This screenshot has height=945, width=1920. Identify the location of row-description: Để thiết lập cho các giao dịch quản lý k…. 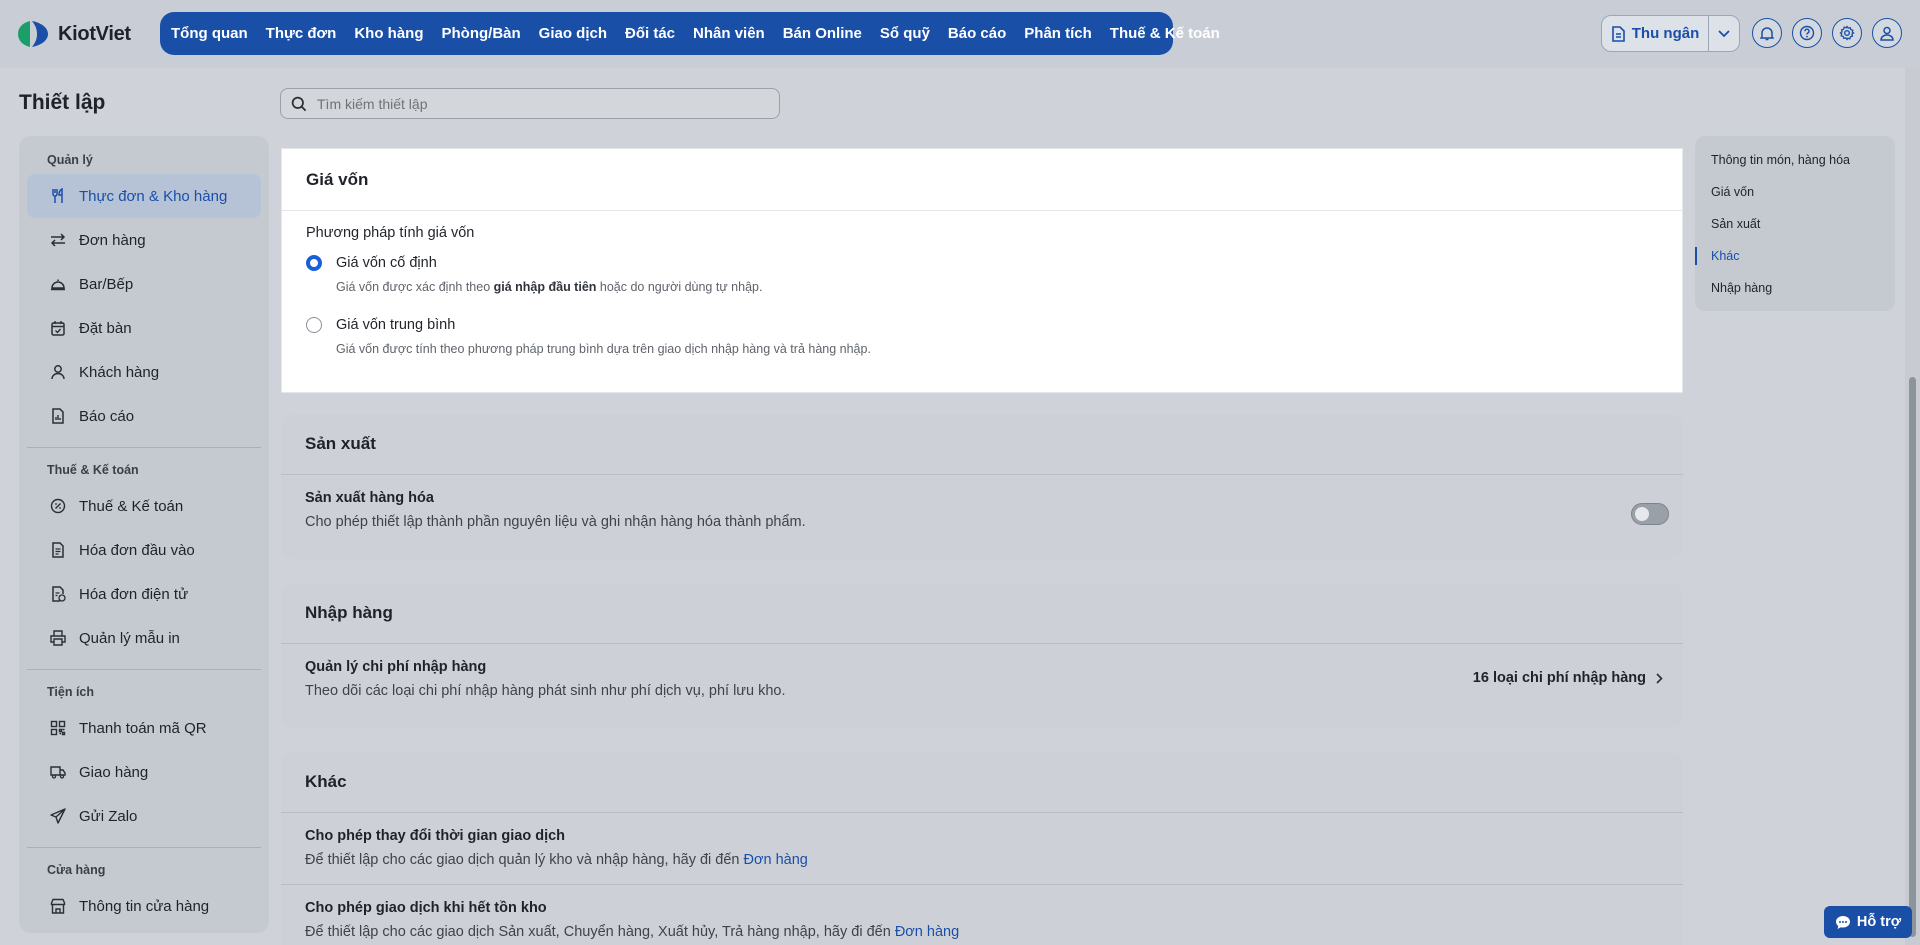
(556, 860).